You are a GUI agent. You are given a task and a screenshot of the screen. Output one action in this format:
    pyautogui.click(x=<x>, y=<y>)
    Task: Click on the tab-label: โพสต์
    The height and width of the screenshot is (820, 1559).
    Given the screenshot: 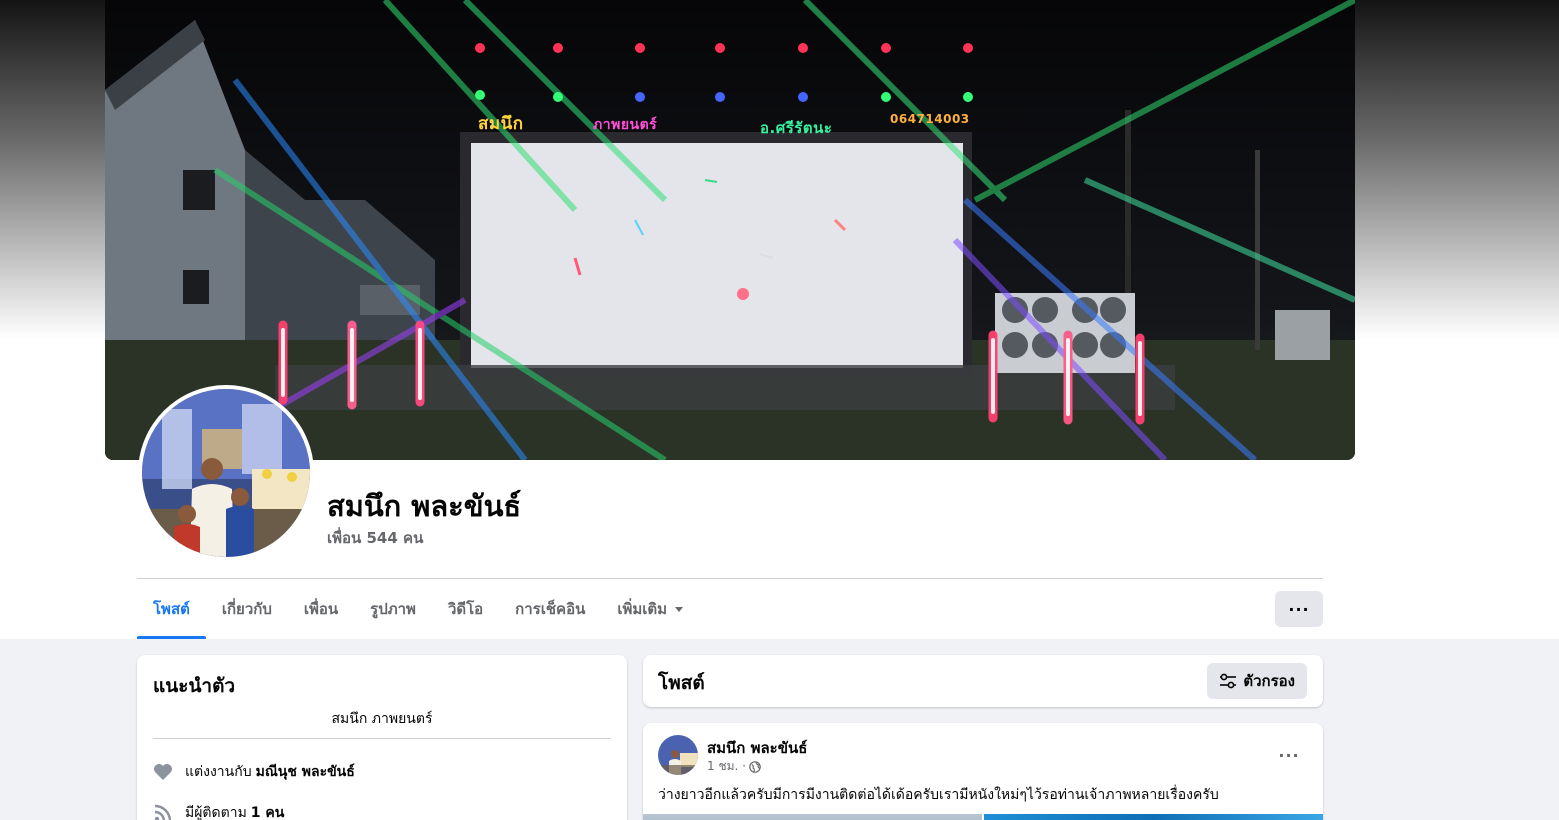 What is the action you would take?
    pyautogui.click(x=171, y=609)
    